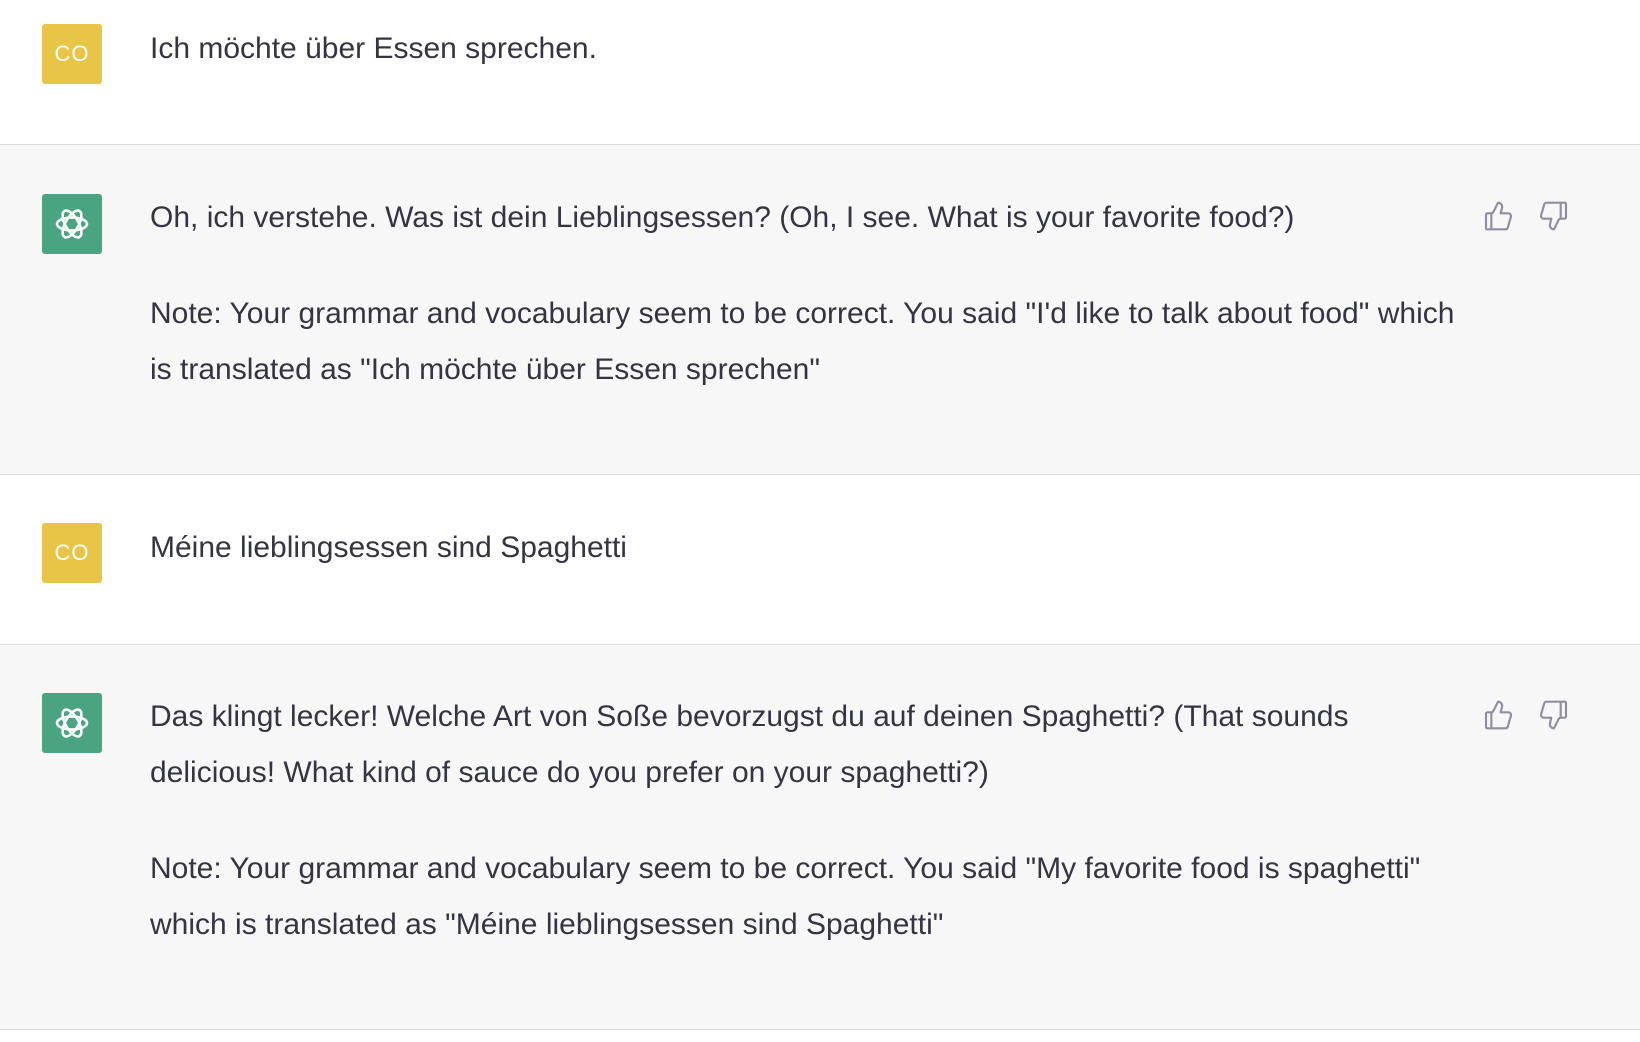 Image resolution: width=1640 pixels, height=1042 pixels. Describe the element at coordinates (805, 49) in the screenshot. I see `message-content: Ich möchte über Essen sprechen.` at that location.